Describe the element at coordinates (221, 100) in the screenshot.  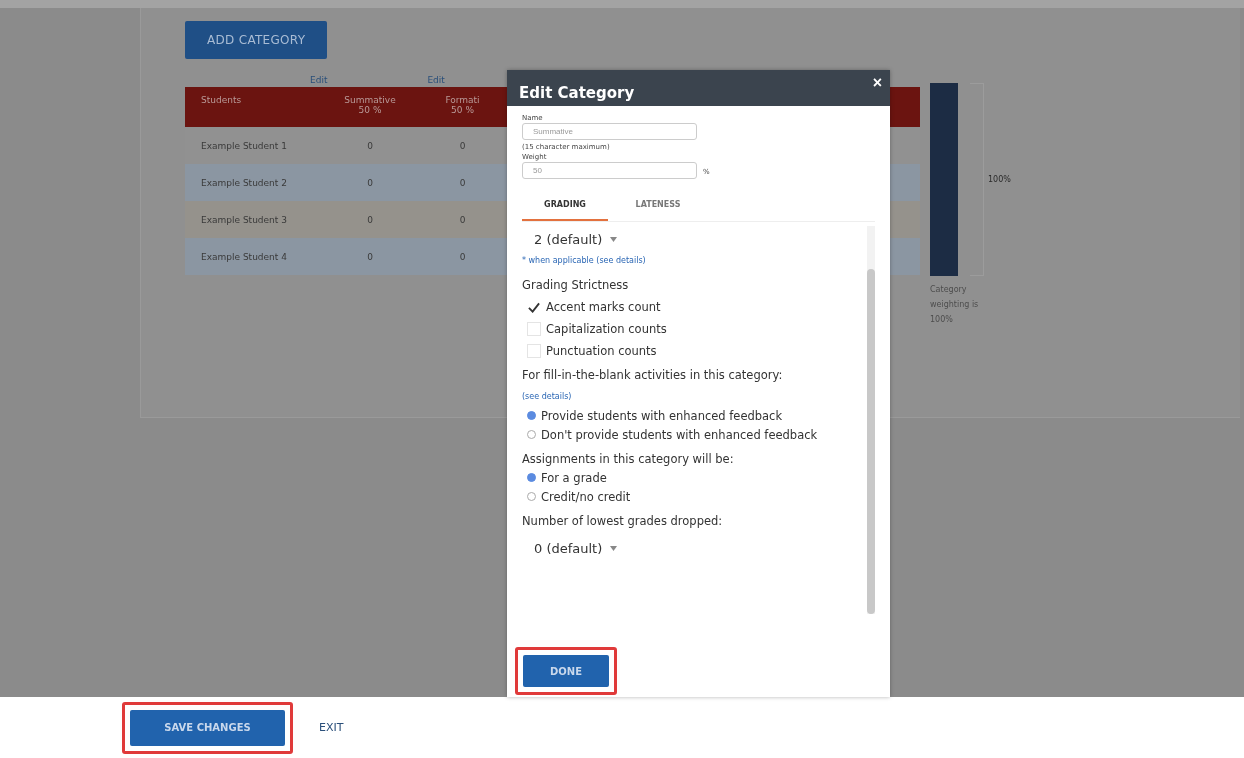
I see `column-header: Students` at that location.